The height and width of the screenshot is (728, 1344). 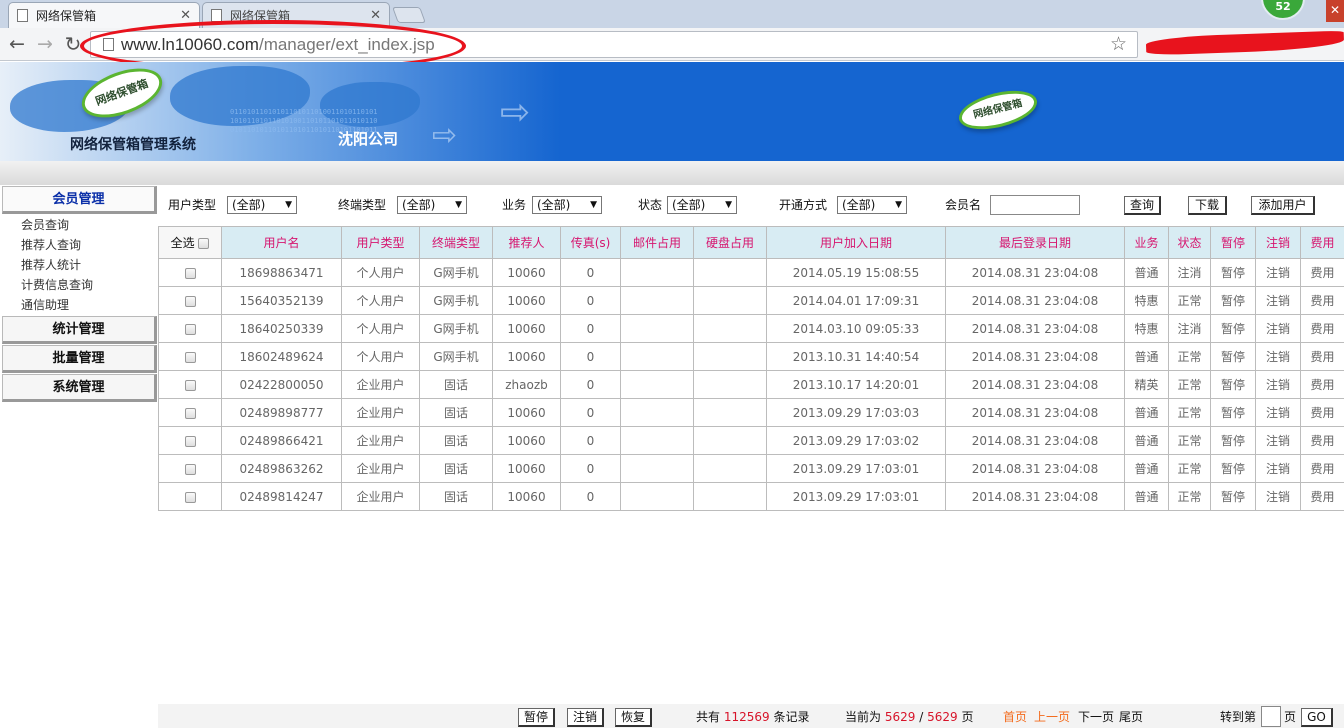 I want to click on column-header-business: 业务, so click(x=1146, y=242).